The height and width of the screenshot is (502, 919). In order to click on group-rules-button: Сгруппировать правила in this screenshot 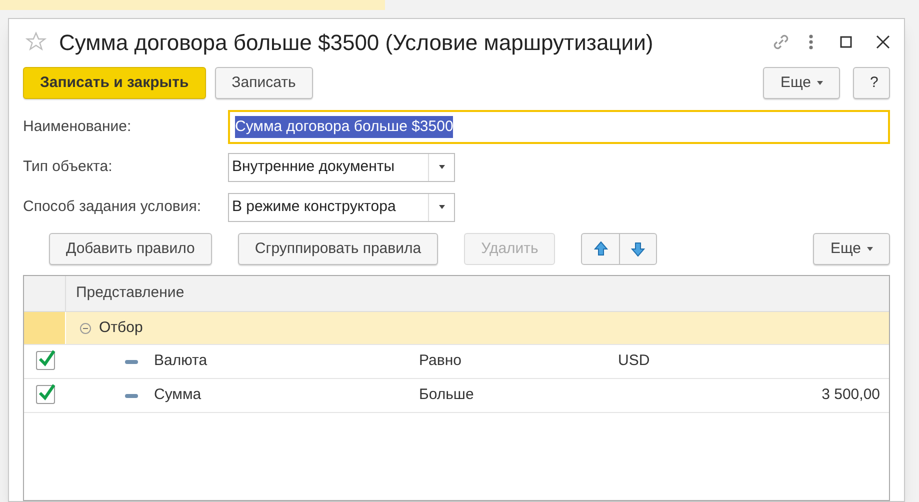, I will do `click(338, 249)`.